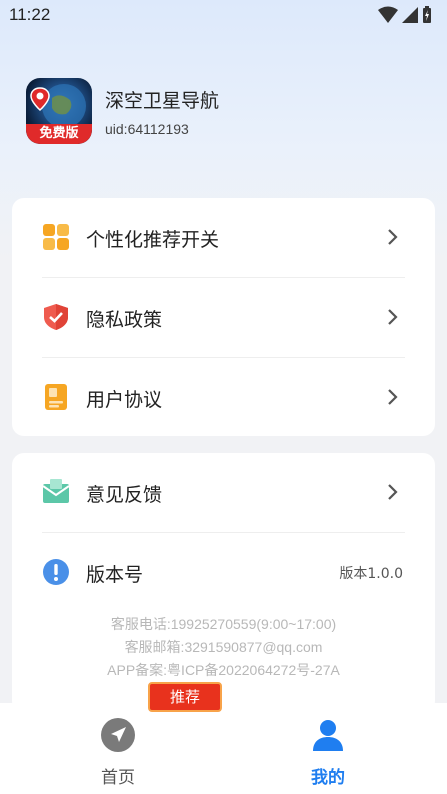  Describe the element at coordinates (56, 237) in the screenshot. I see `grid-icon` at that location.